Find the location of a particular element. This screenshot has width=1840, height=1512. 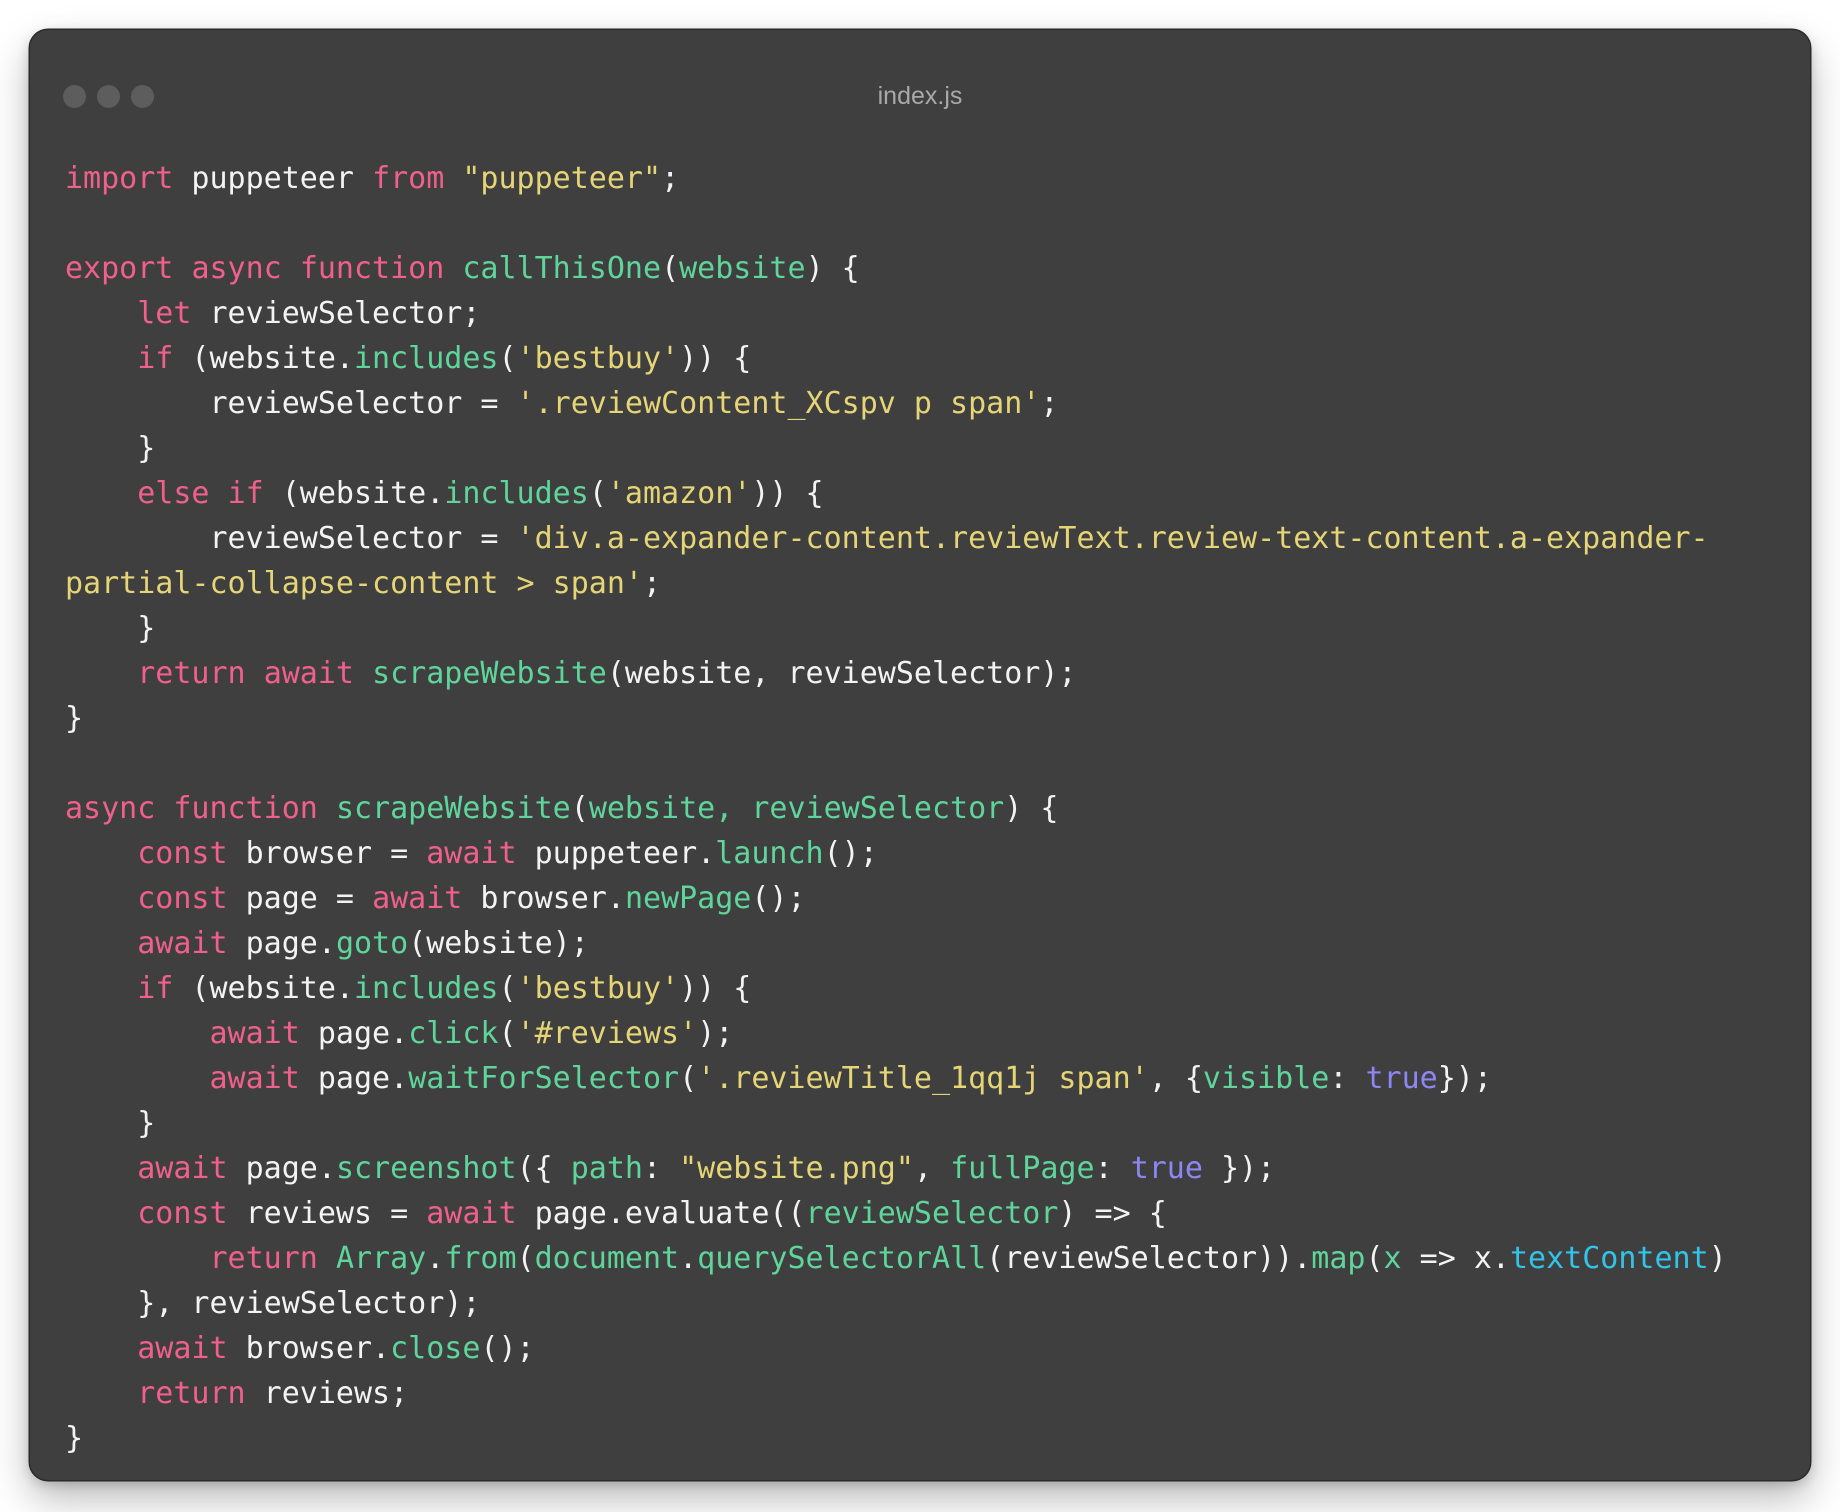

code-token: , { is located at coordinates (1175, 1078).